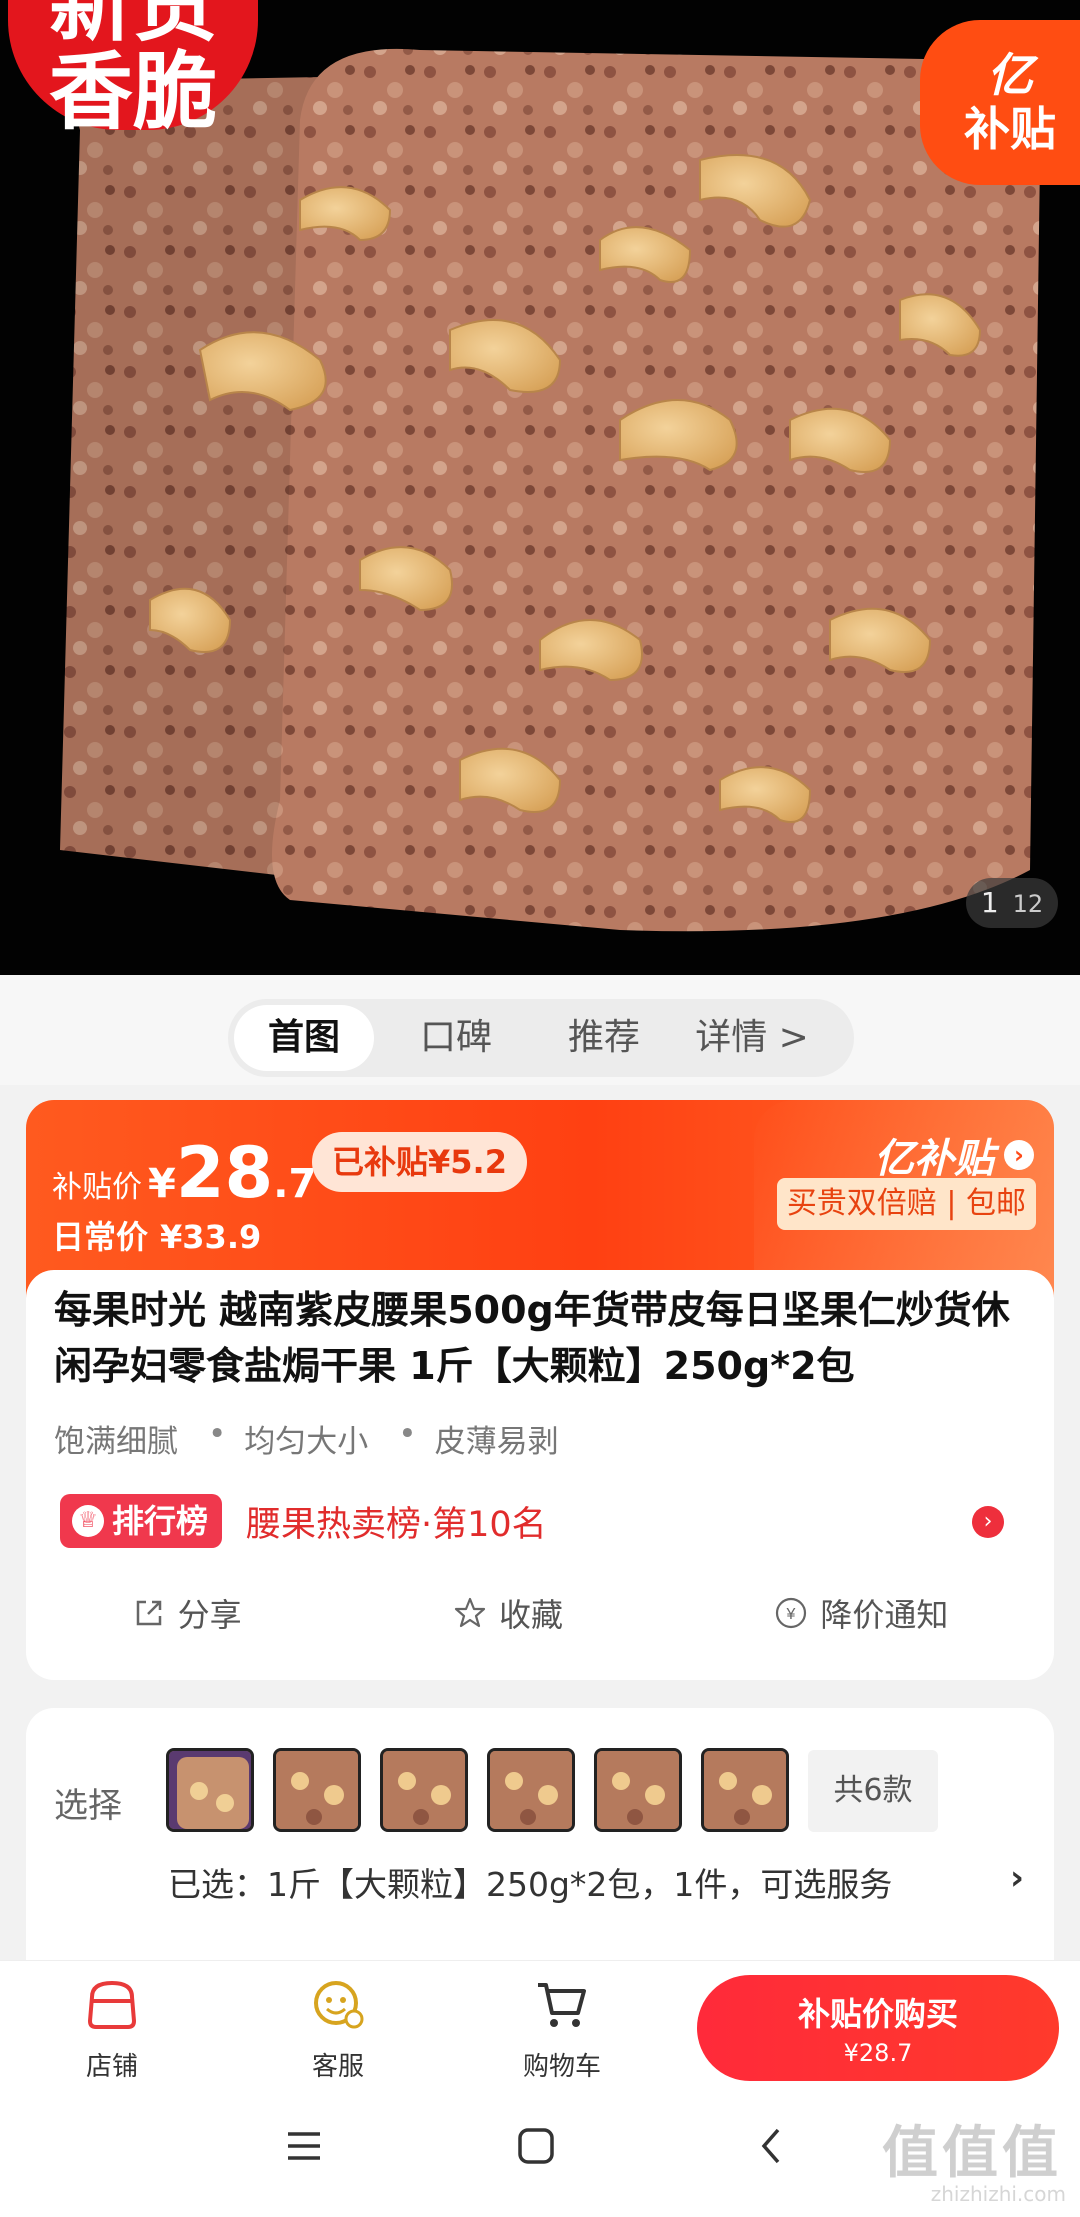 This screenshot has height=2217, width=1080. Describe the element at coordinates (339, 2005) in the screenshot. I see `customer-service-icon` at that location.